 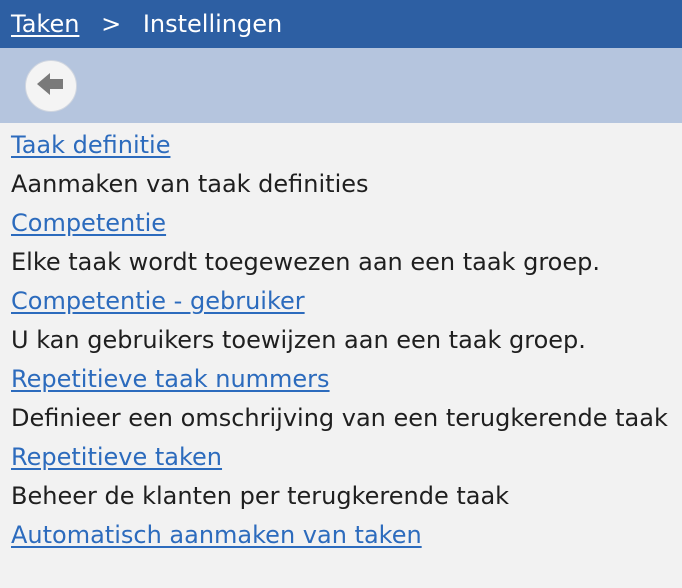 What do you see at coordinates (346, 145) in the screenshot?
I see `taak-definitie-link: Taak definitie` at bounding box center [346, 145].